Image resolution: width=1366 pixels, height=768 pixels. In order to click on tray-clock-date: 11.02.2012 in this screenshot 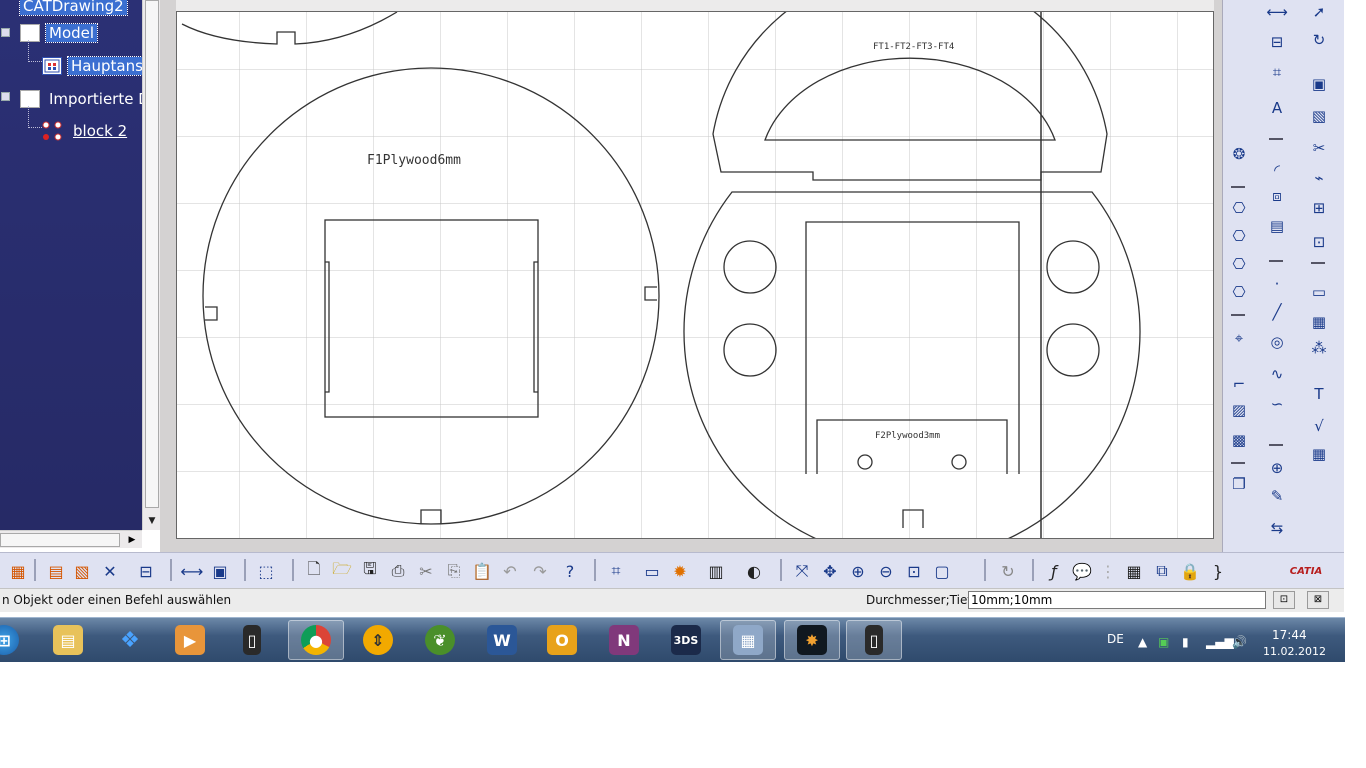, I will do `click(1294, 651)`.